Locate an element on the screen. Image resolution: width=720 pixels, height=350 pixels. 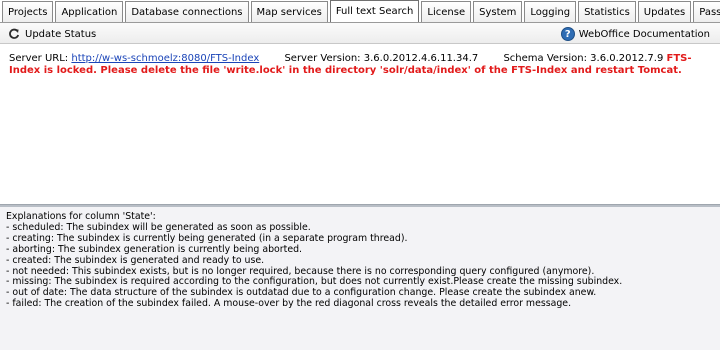
tab-projects: Projects is located at coordinates (28, 11).